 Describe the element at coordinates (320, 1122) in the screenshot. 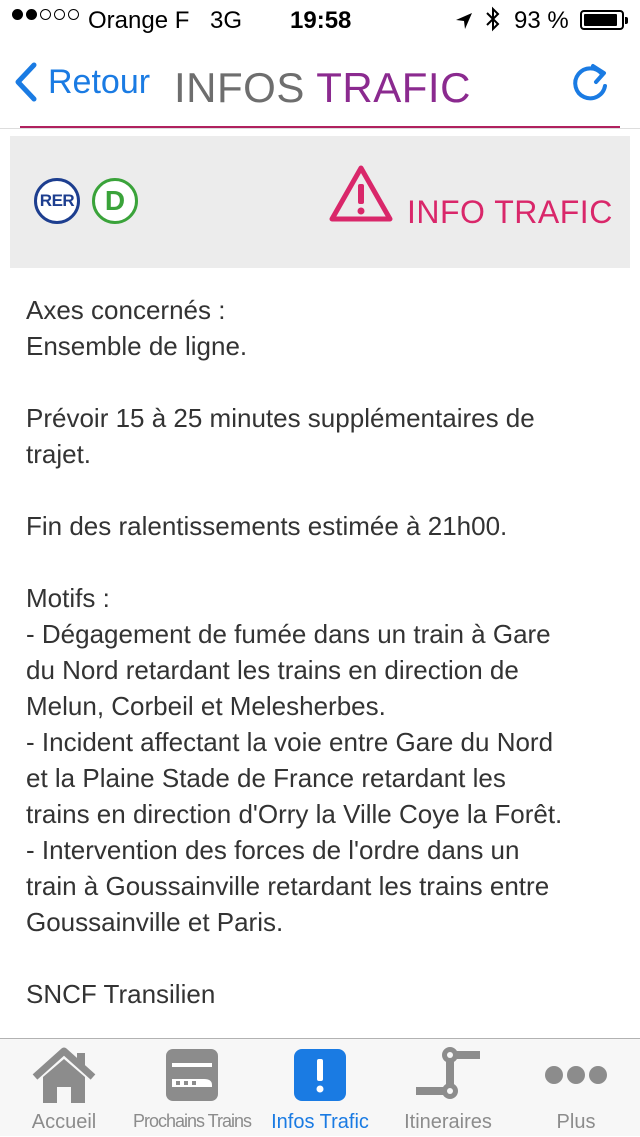

I see `tab-infos-trafic-label: Infos Trafic` at that location.